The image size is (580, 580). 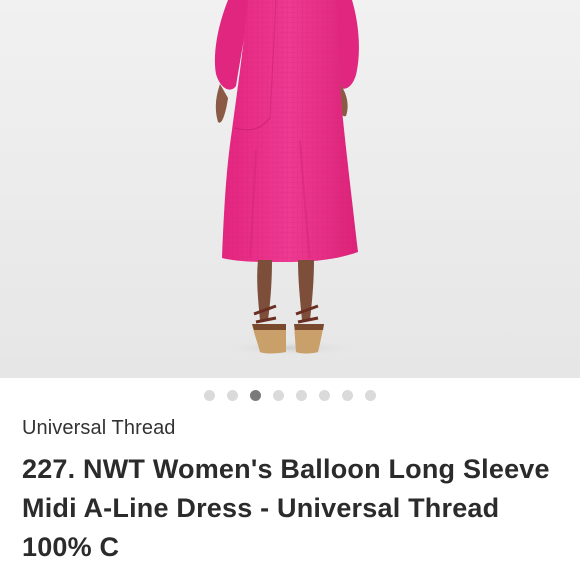 What do you see at coordinates (292, 428) in the screenshot?
I see `brand-link: Universal Thread` at bounding box center [292, 428].